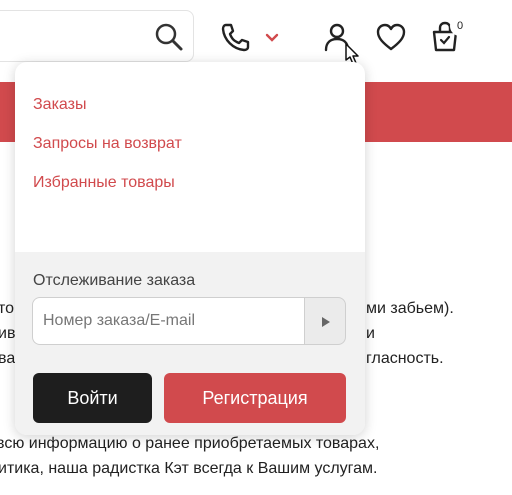 The height and width of the screenshot is (495, 512). What do you see at coordinates (460, 26) in the screenshot?
I see `cart-count-badge: 0` at bounding box center [460, 26].